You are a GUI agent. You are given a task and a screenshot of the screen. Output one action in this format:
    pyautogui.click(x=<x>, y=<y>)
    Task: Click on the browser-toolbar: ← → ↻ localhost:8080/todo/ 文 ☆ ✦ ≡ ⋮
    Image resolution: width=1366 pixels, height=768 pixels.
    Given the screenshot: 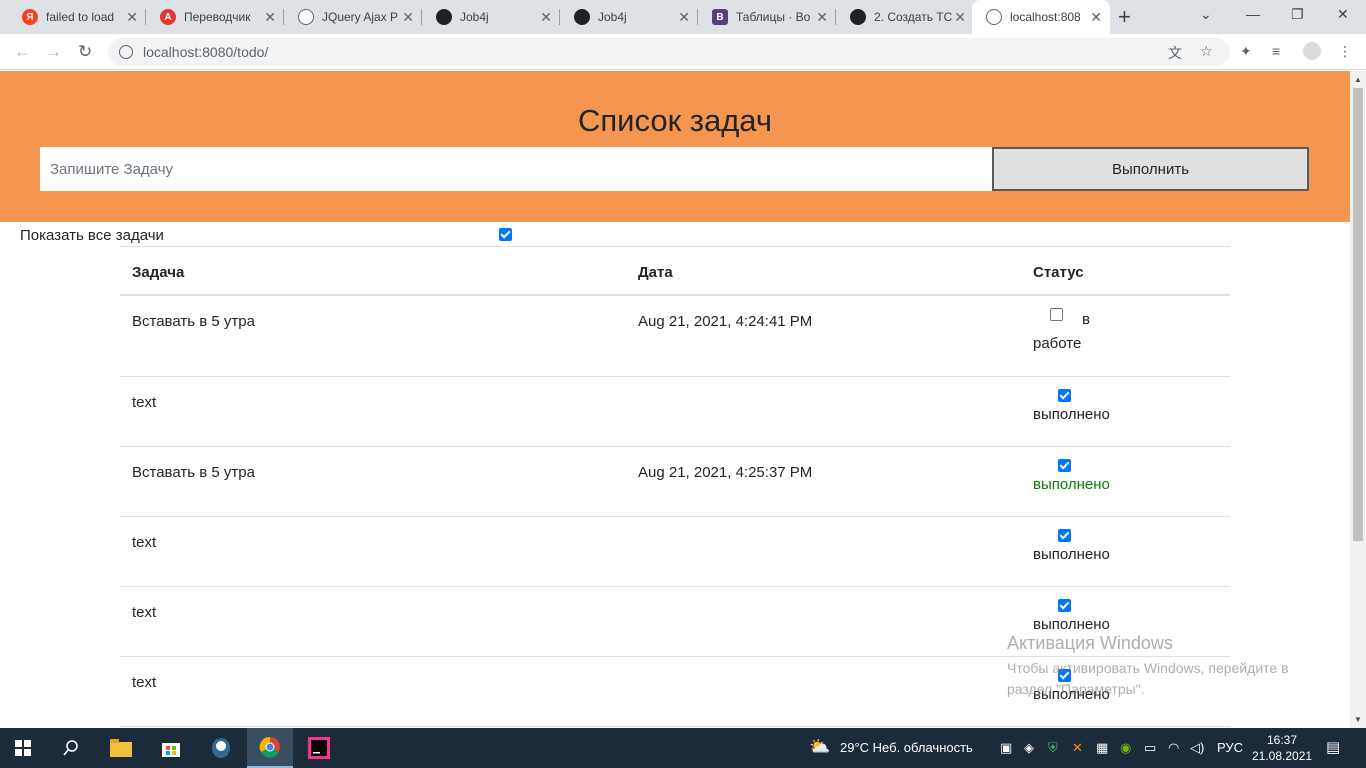 What is the action you would take?
    pyautogui.click(x=683, y=52)
    